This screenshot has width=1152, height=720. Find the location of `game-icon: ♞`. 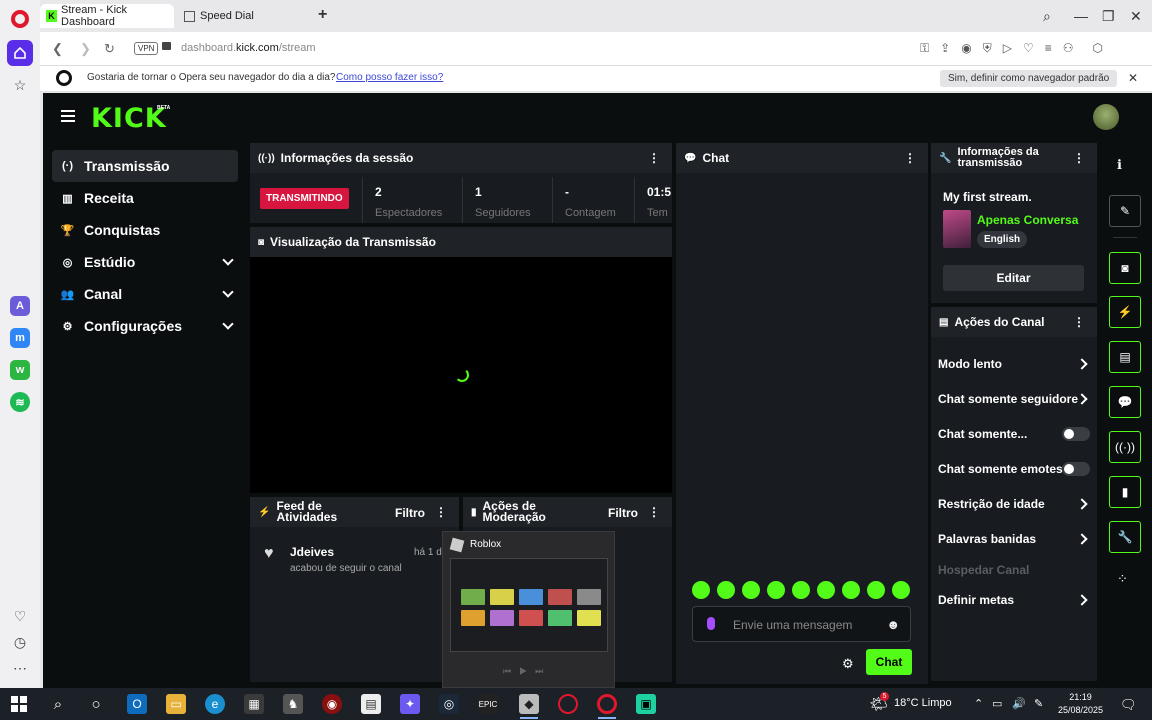

game-icon: ♞ is located at coordinates (293, 704).